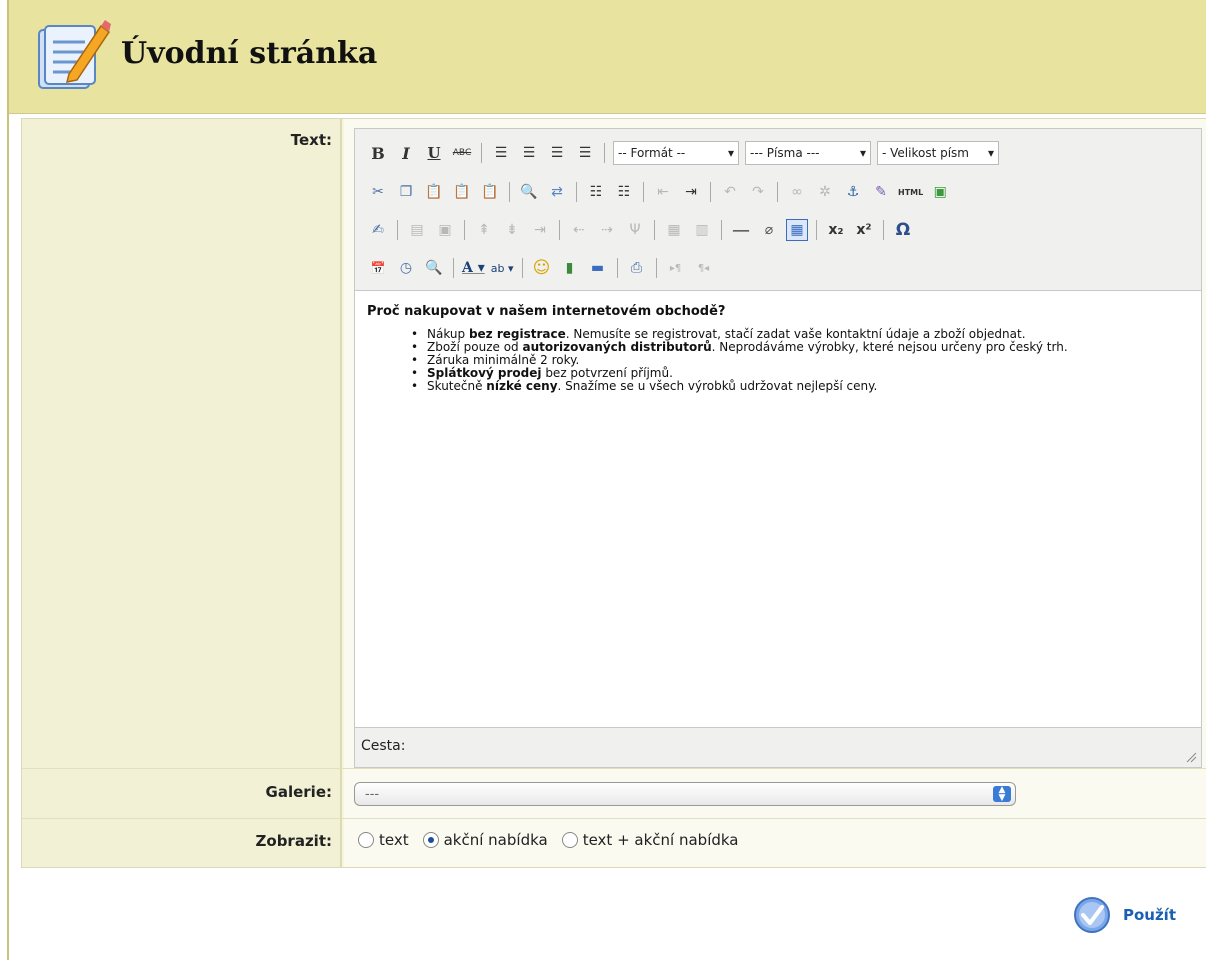 The image size is (1206, 960). What do you see at coordinates (434, 268) in the screenshot?
I see `preview-icon: 🔍` at bounding box center [434, 268].